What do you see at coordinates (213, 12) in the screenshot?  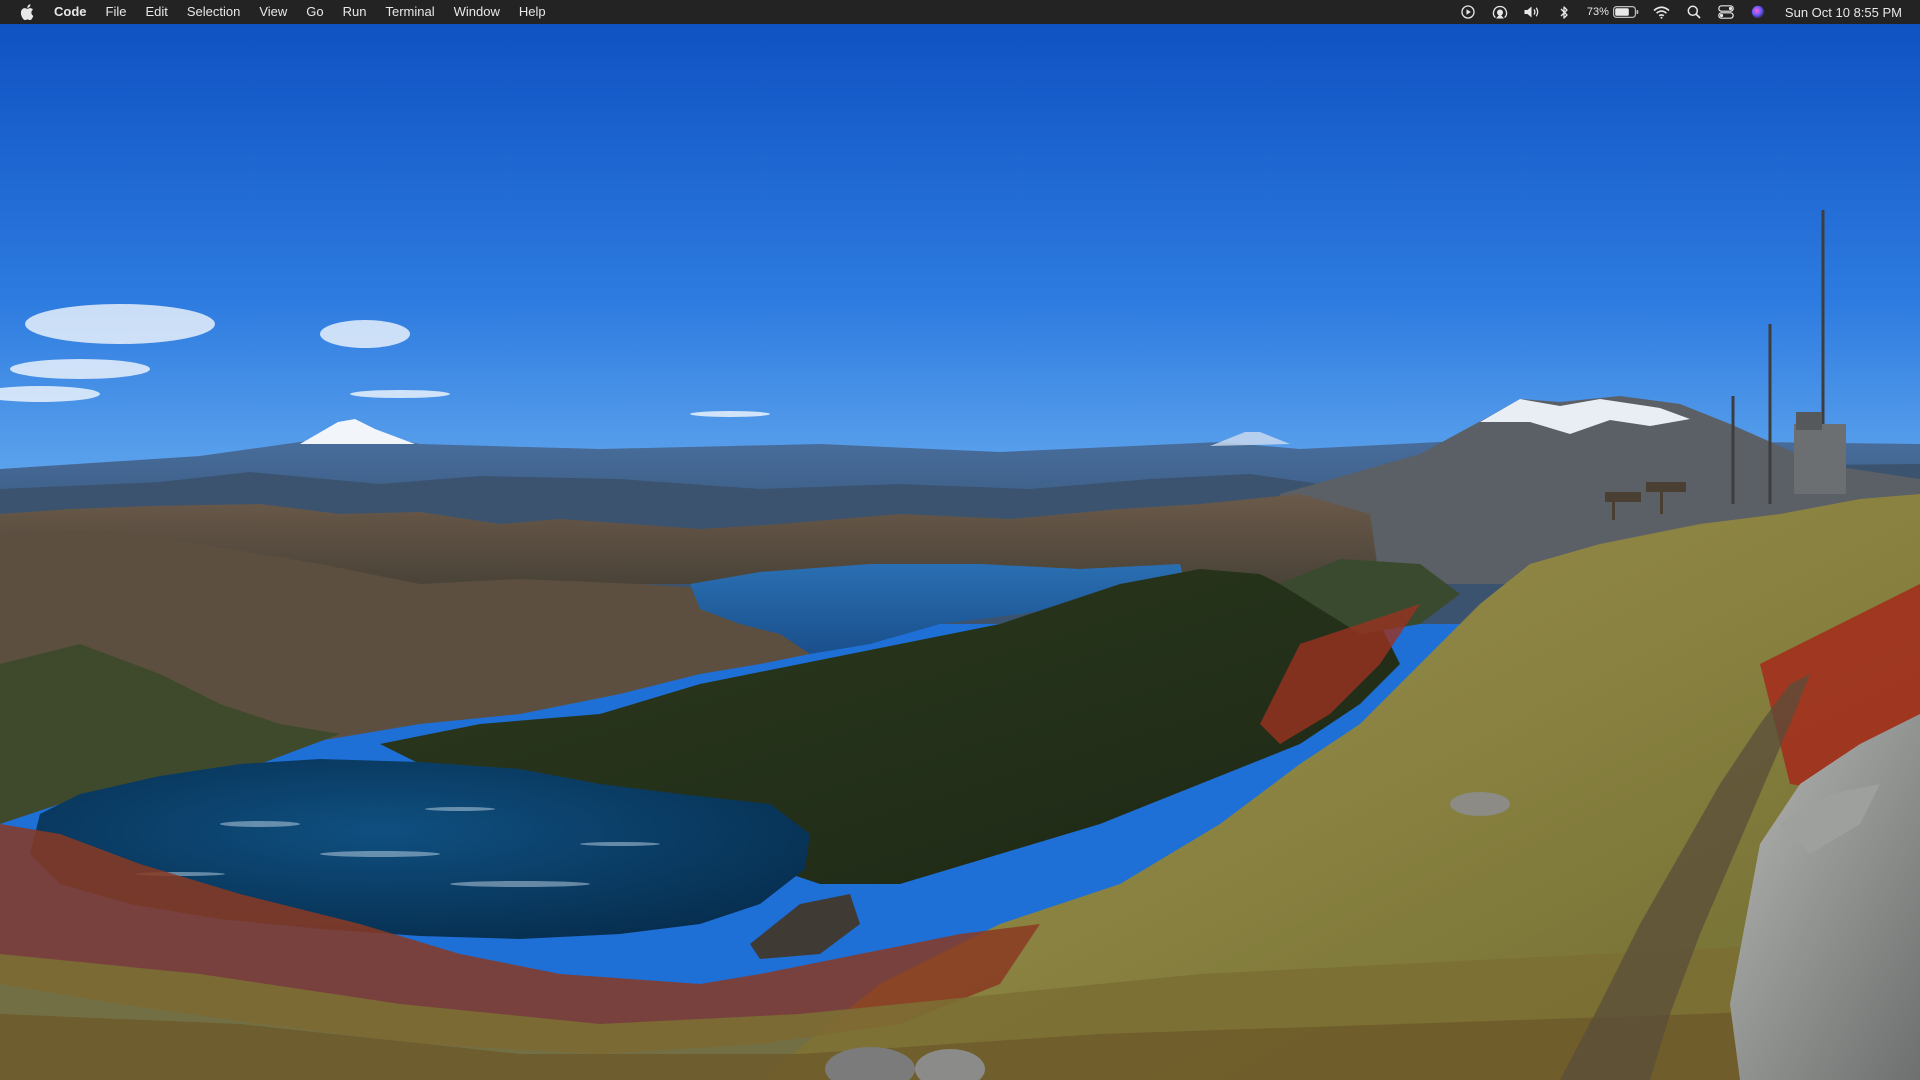 I see `menu-selection: Selection` at bounding box center [213, 12].